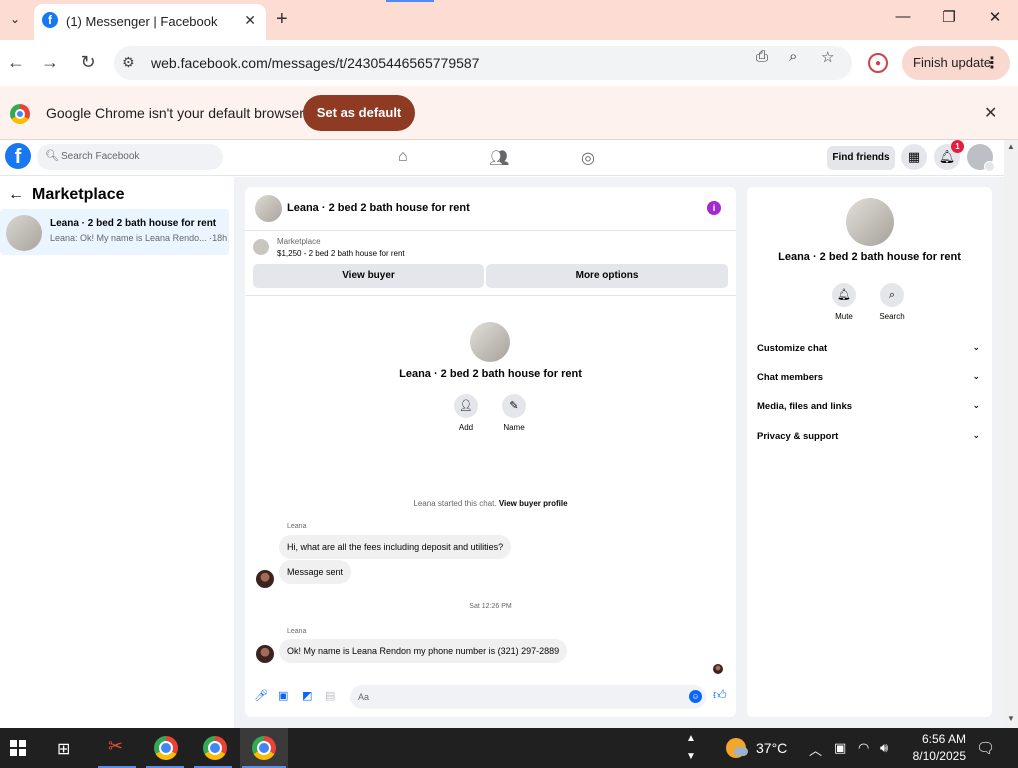  I want to click on search-placeholder: Search Facebook, so click(100, 156).